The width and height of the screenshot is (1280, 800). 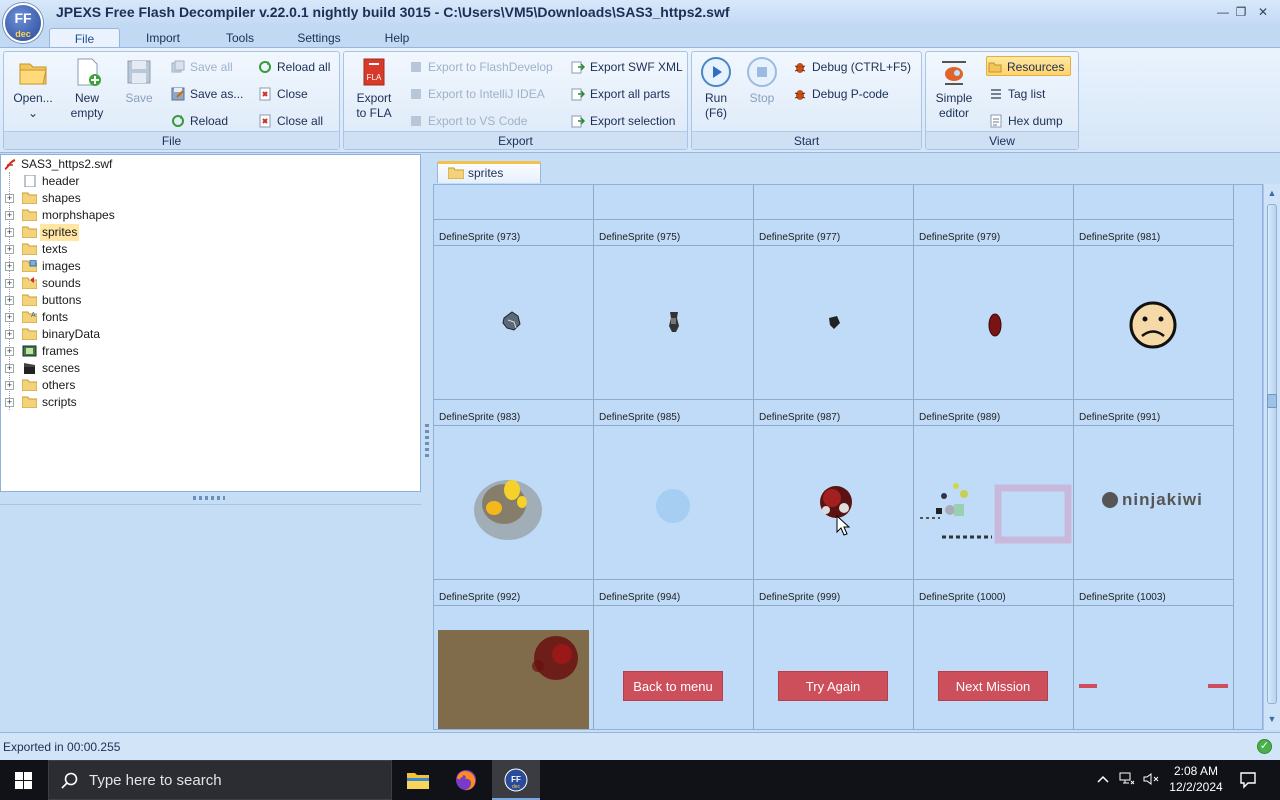 I want to click on app-logo-icon: FF dec, so click(x=23, y=23).